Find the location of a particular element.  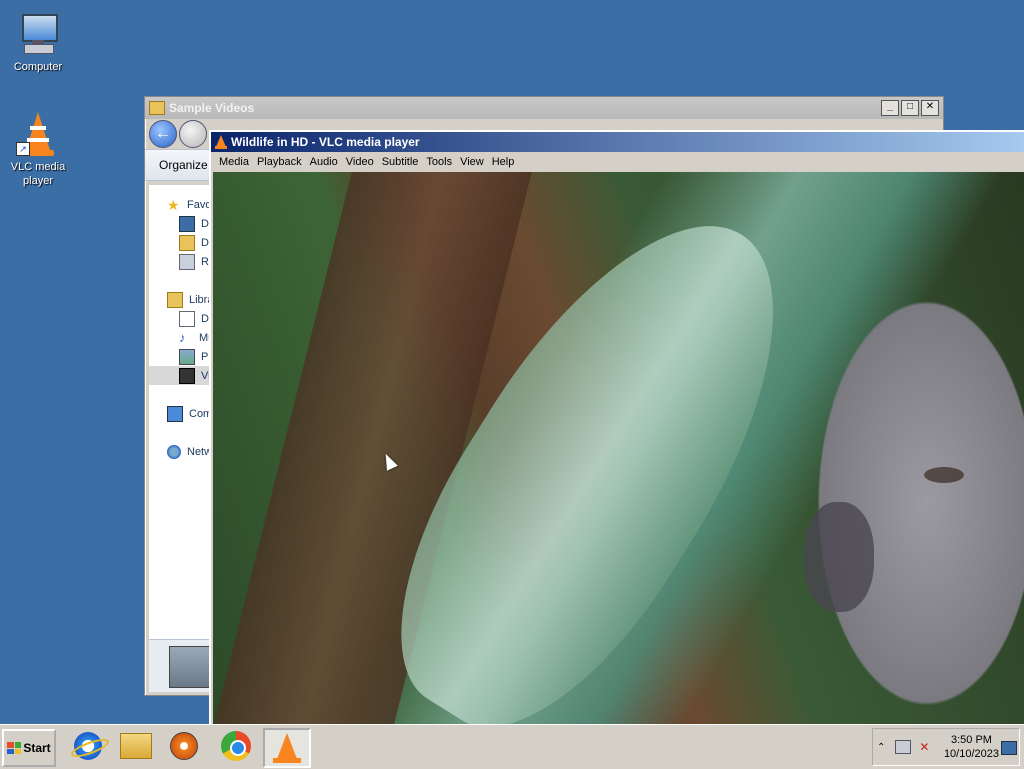

menu-view: View is located at coordinates (474, 162).